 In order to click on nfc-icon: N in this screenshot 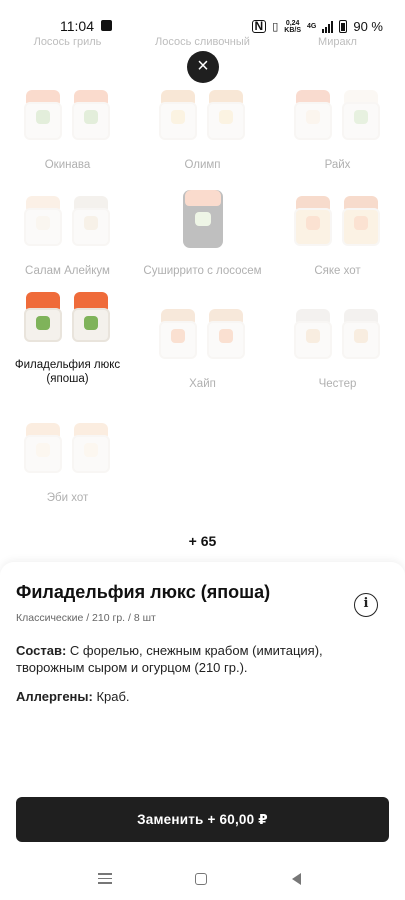, I will do `click(259, 26)`.